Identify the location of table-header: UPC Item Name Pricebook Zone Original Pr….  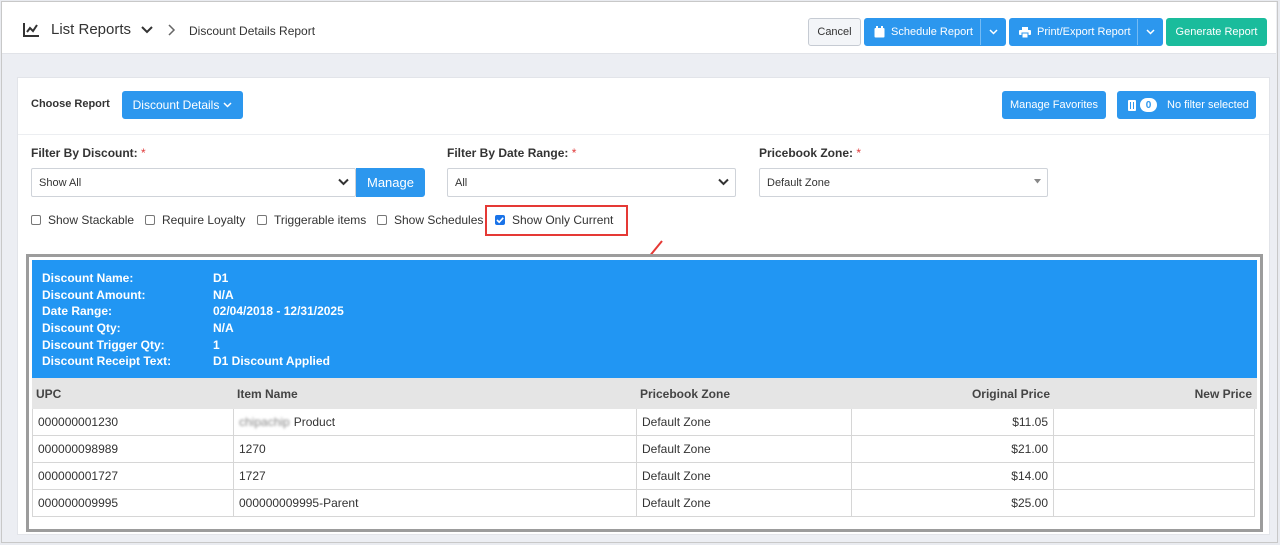
(644, 393).